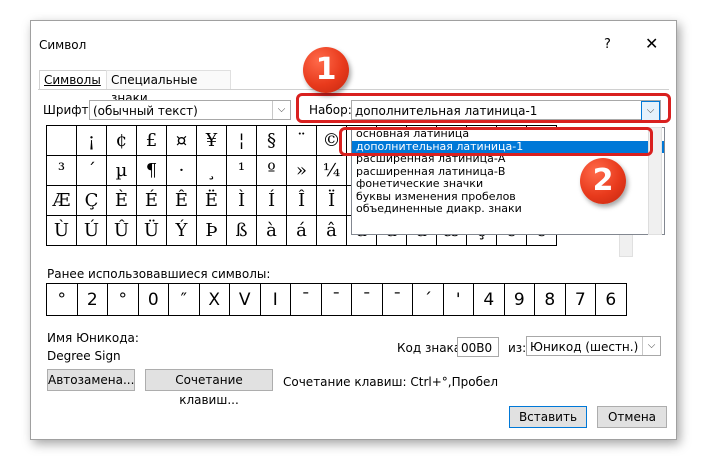 This screenshot has height=467, width=707. I want to click on symbol-cell: ¹, so click(242, 171).